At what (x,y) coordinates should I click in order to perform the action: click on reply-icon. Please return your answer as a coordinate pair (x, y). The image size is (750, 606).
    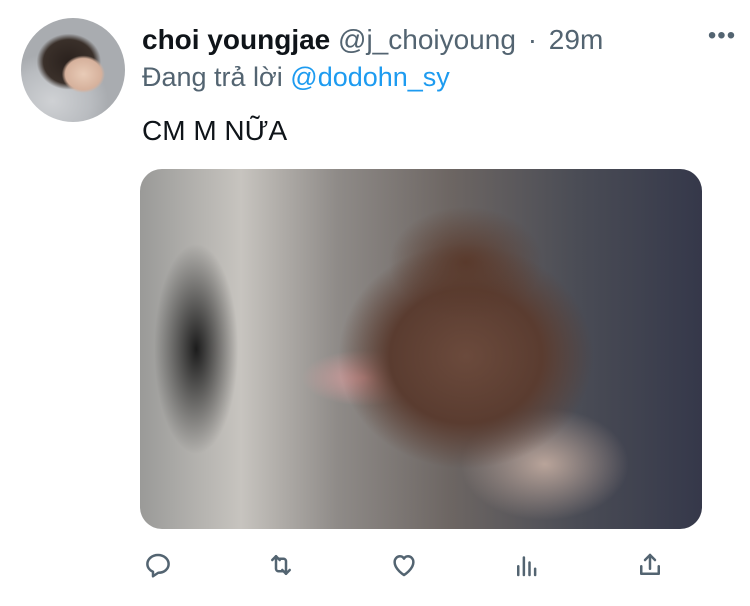
    Looking at the image, I should click on (158, 565).